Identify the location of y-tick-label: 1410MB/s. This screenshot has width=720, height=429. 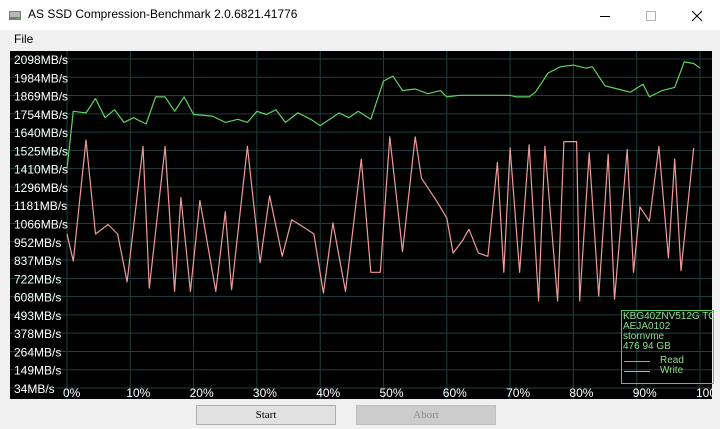
(41, 170).